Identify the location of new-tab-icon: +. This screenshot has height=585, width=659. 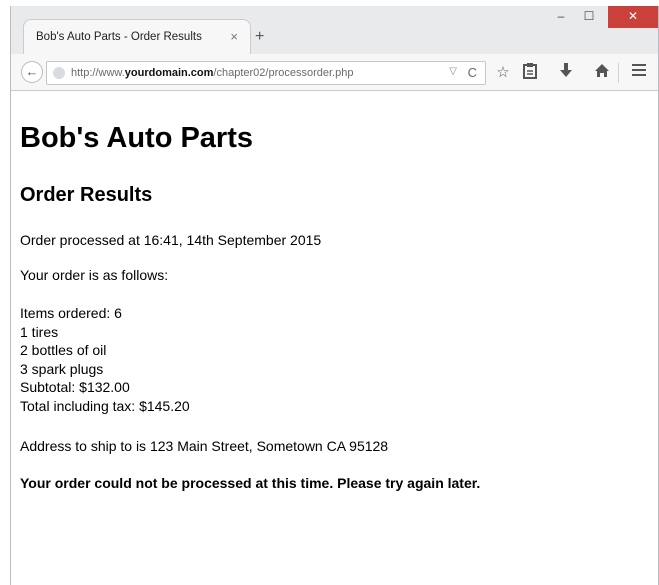
(259, 37).